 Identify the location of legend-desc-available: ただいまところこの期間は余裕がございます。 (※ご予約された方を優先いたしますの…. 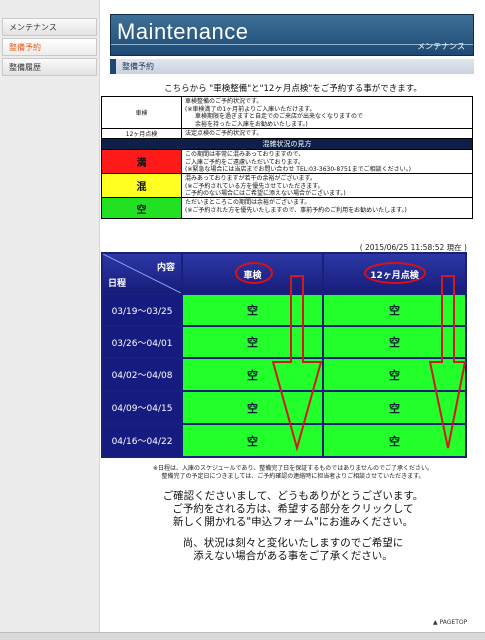
(327, 208).